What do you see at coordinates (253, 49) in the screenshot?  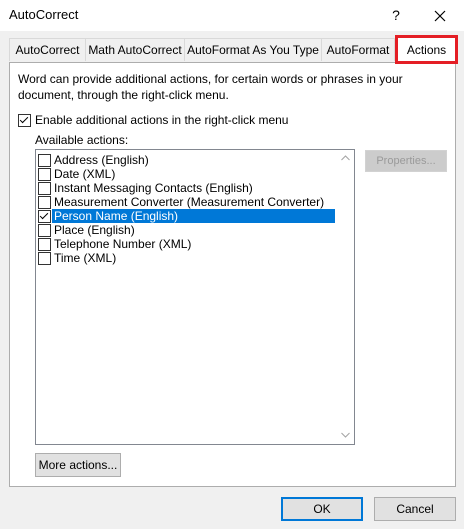 I see `tab-autoformat-as-you-type: AutoFormat As You Type` at bounding box center [253, 49].